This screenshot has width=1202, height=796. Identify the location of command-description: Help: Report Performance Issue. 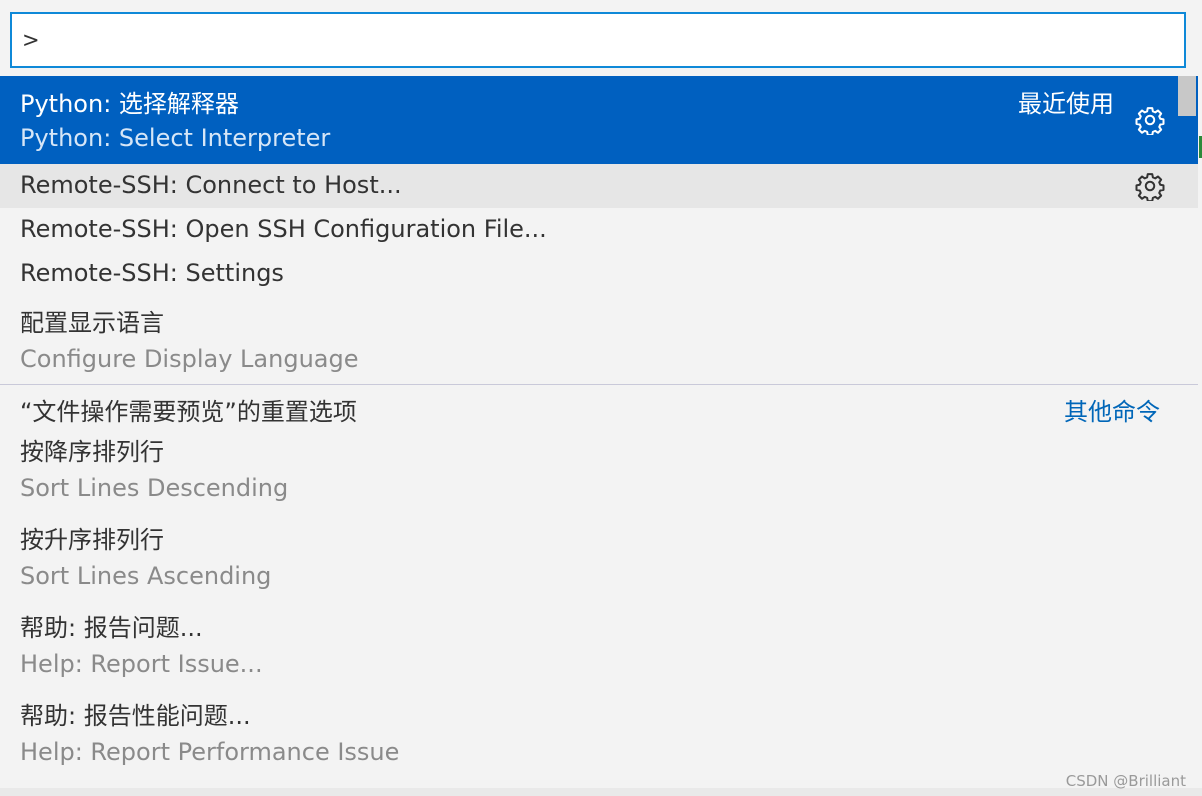
(210, 752).